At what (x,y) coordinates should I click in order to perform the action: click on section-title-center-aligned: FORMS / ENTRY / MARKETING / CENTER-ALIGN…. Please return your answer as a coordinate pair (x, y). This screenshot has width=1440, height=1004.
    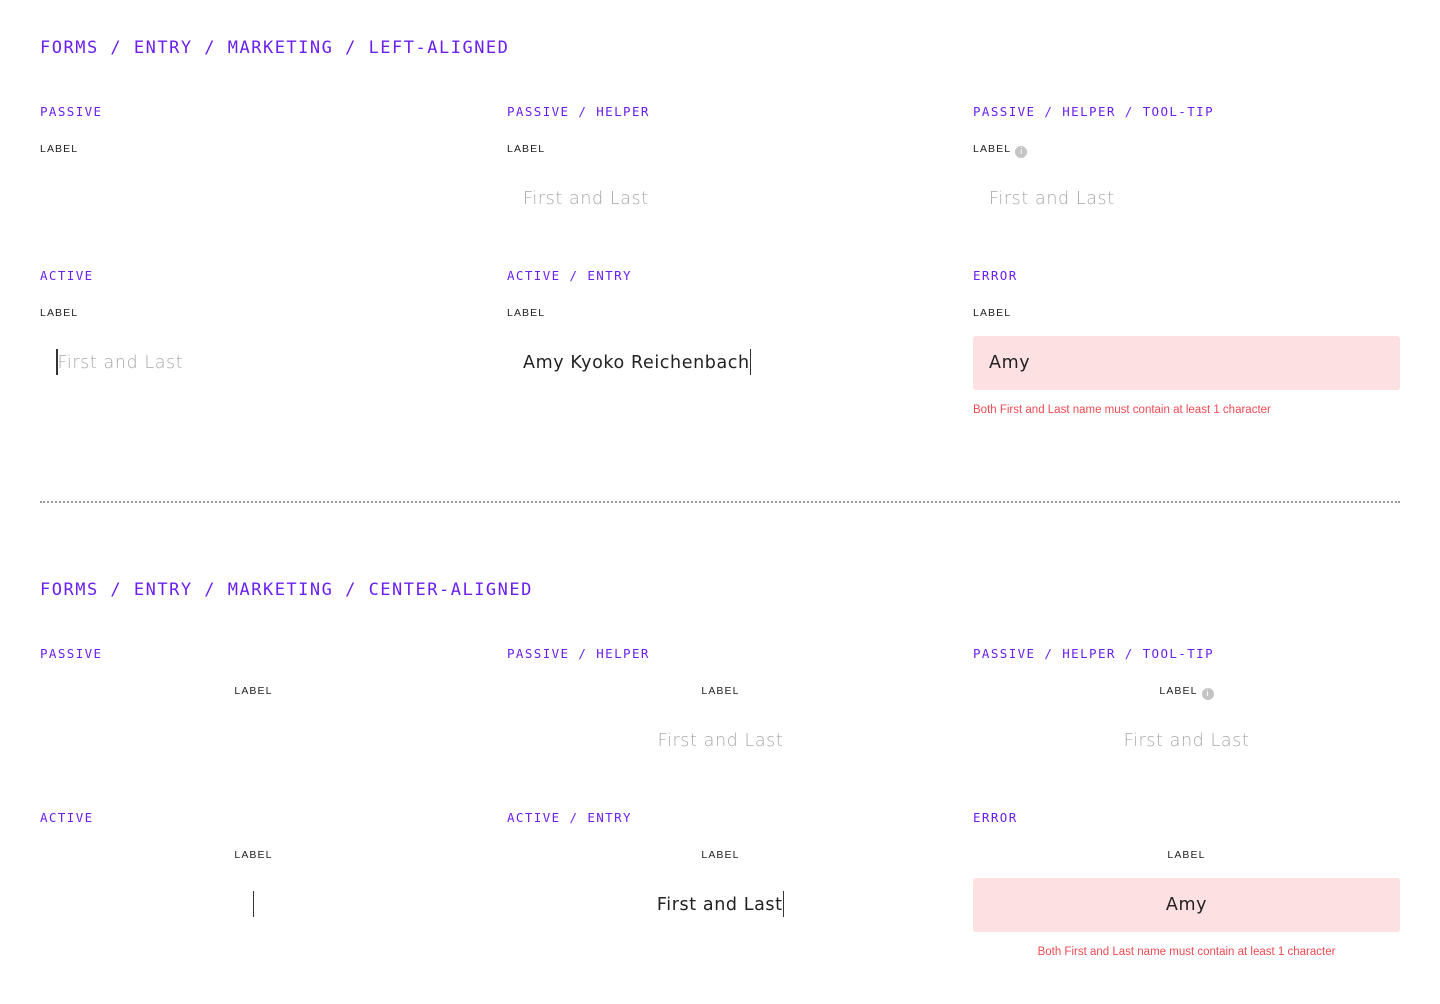
    Looking at the image, I should click on (286, 590).